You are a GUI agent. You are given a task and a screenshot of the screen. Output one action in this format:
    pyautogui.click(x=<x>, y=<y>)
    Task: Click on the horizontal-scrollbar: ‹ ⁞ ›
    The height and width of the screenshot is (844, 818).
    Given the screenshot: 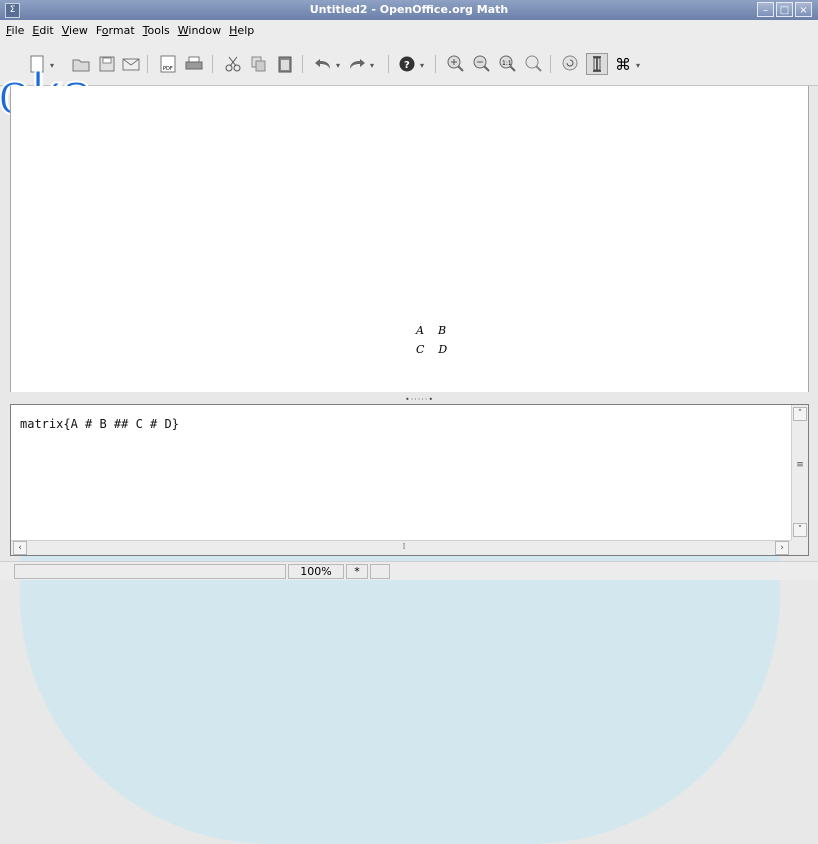 What is the action you would take?
    pyautogui.click(x=401, y=547)
    